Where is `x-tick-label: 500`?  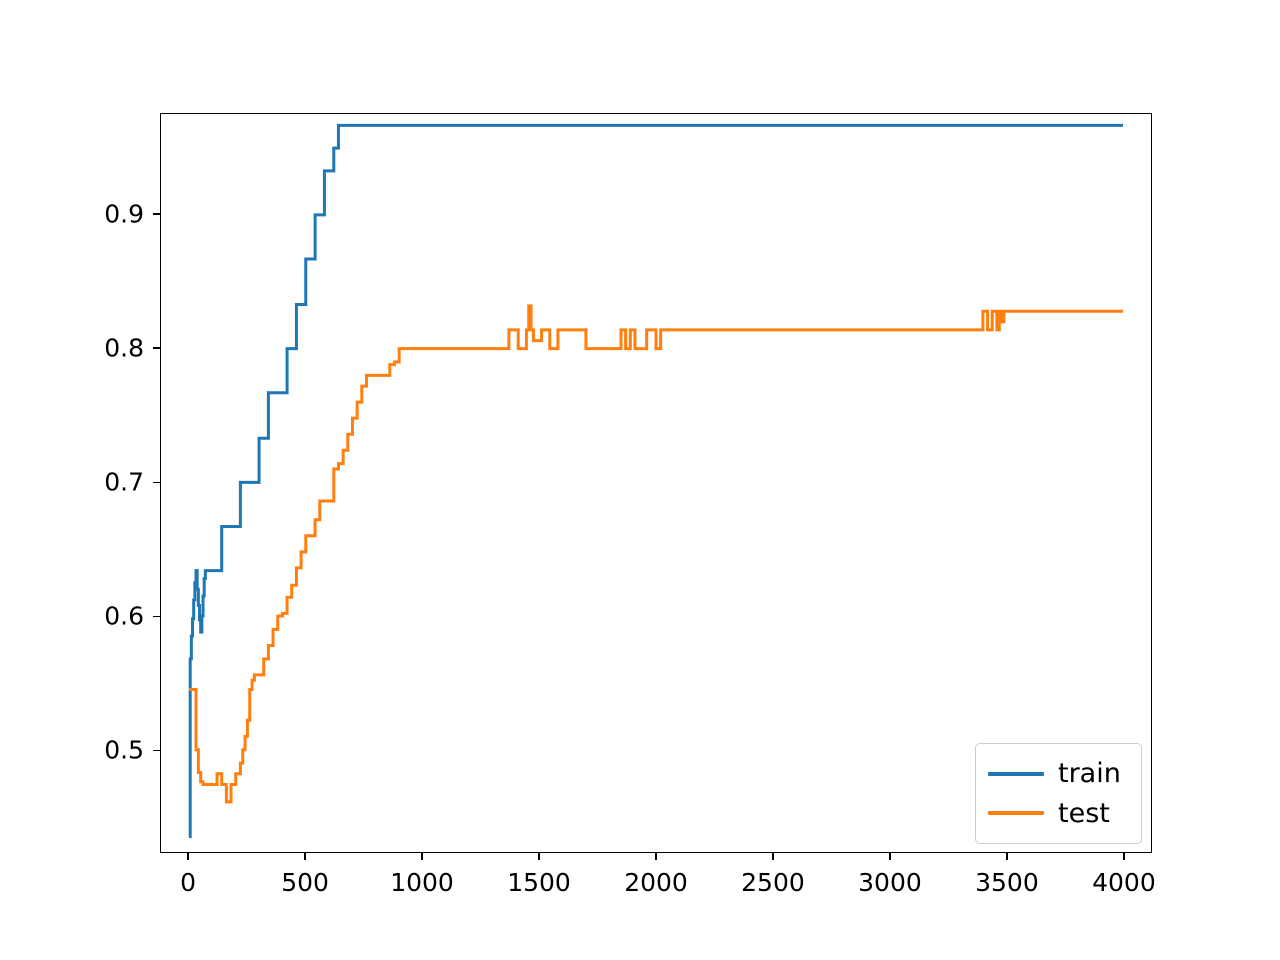 x-tick-label: 500 is located at coordinates (305, 882).